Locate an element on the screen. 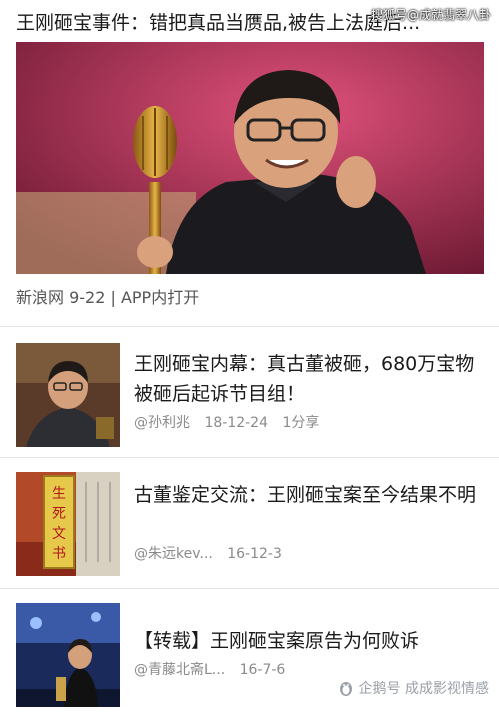 Image resolution: width=499 pixels, height=719 pixels. svg-text: 生 is located at coordinates (59, 494).